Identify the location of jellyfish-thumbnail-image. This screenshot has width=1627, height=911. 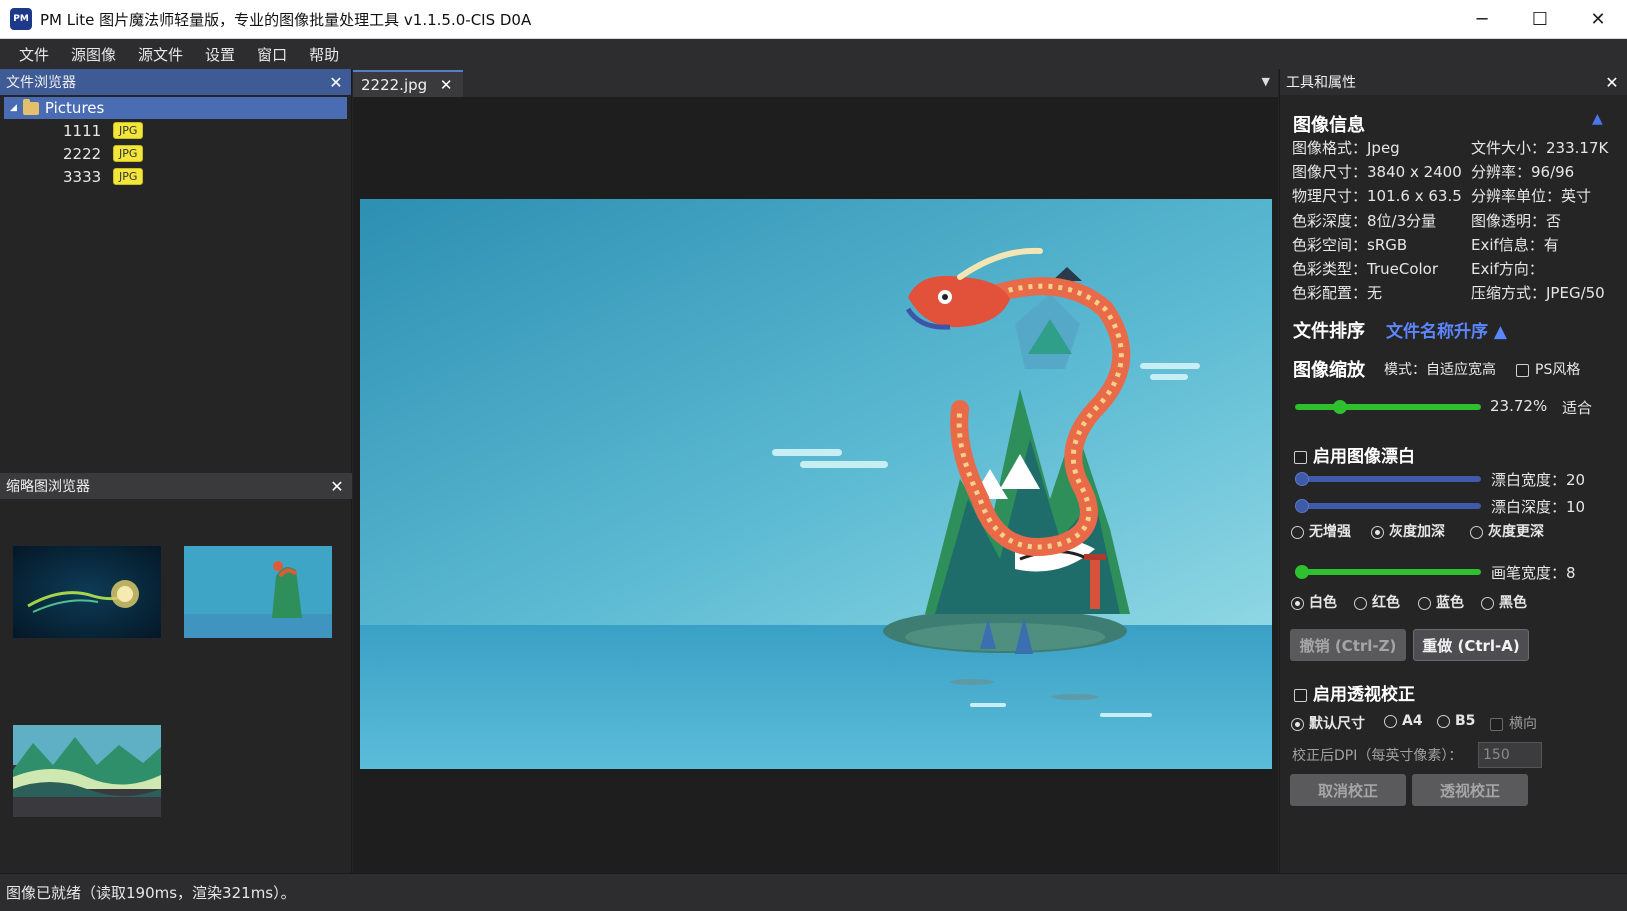
(87, 592).